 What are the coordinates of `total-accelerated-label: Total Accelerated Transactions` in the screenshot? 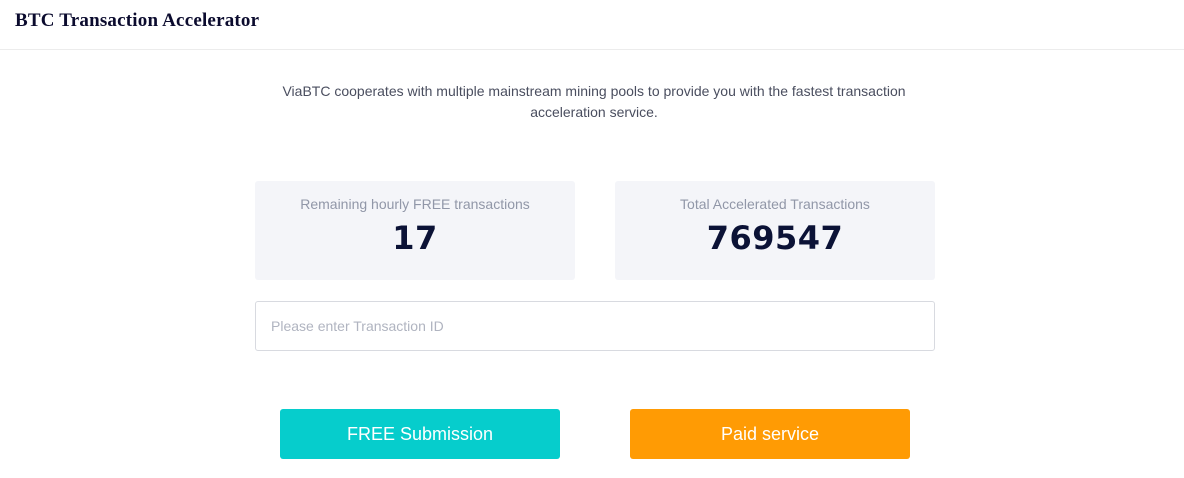 It's located at (775, 204).